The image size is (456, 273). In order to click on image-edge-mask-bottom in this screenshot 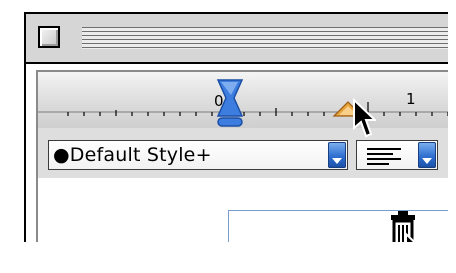, I will do `click(228, 257)`.